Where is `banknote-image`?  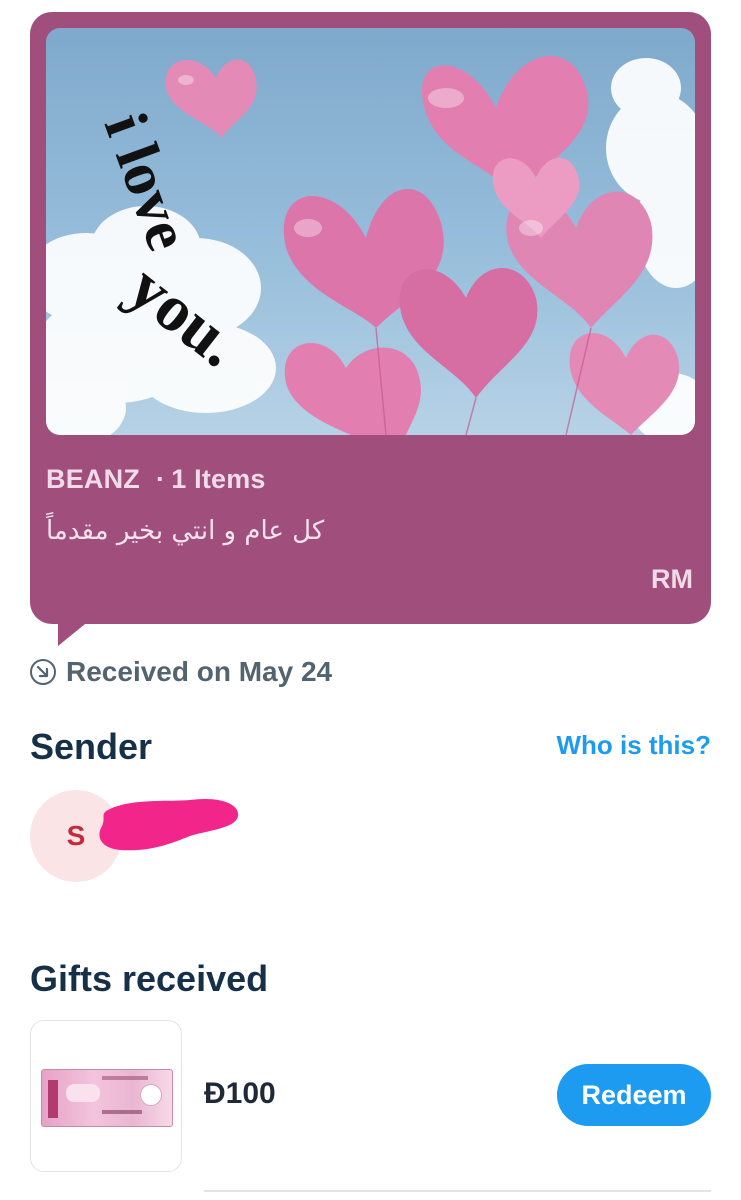 banknote-image is located at coordinates (107, 1098).